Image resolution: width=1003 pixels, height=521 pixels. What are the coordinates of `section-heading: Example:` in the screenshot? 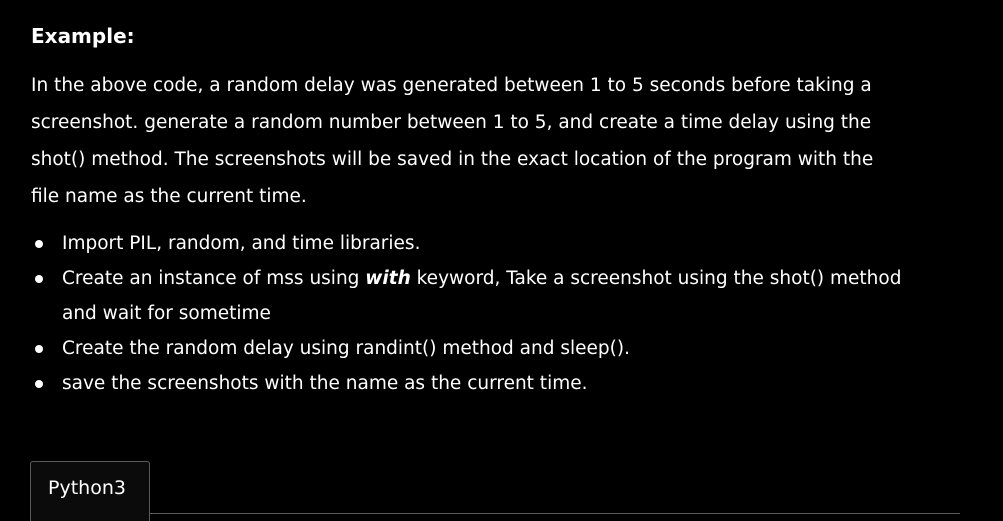 It's located at (83, 36).